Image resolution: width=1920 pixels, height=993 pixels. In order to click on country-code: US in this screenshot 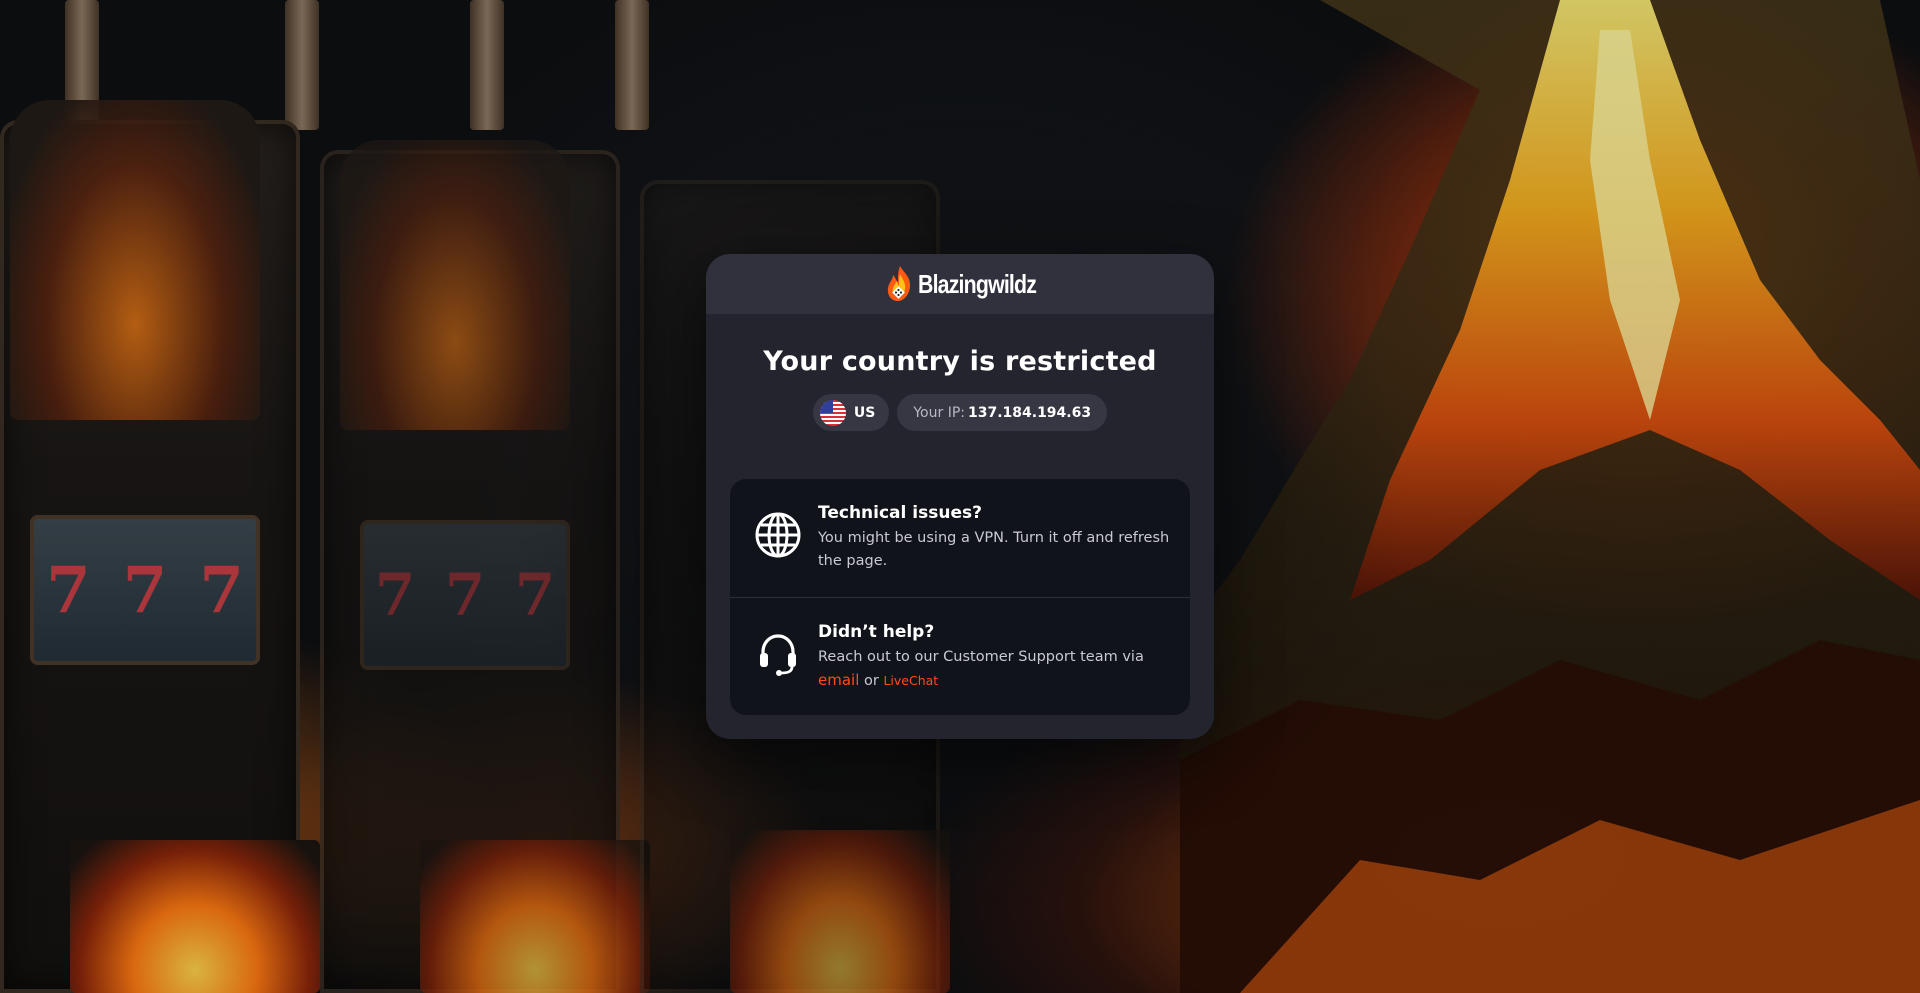, I will do `click(864, 412)`.